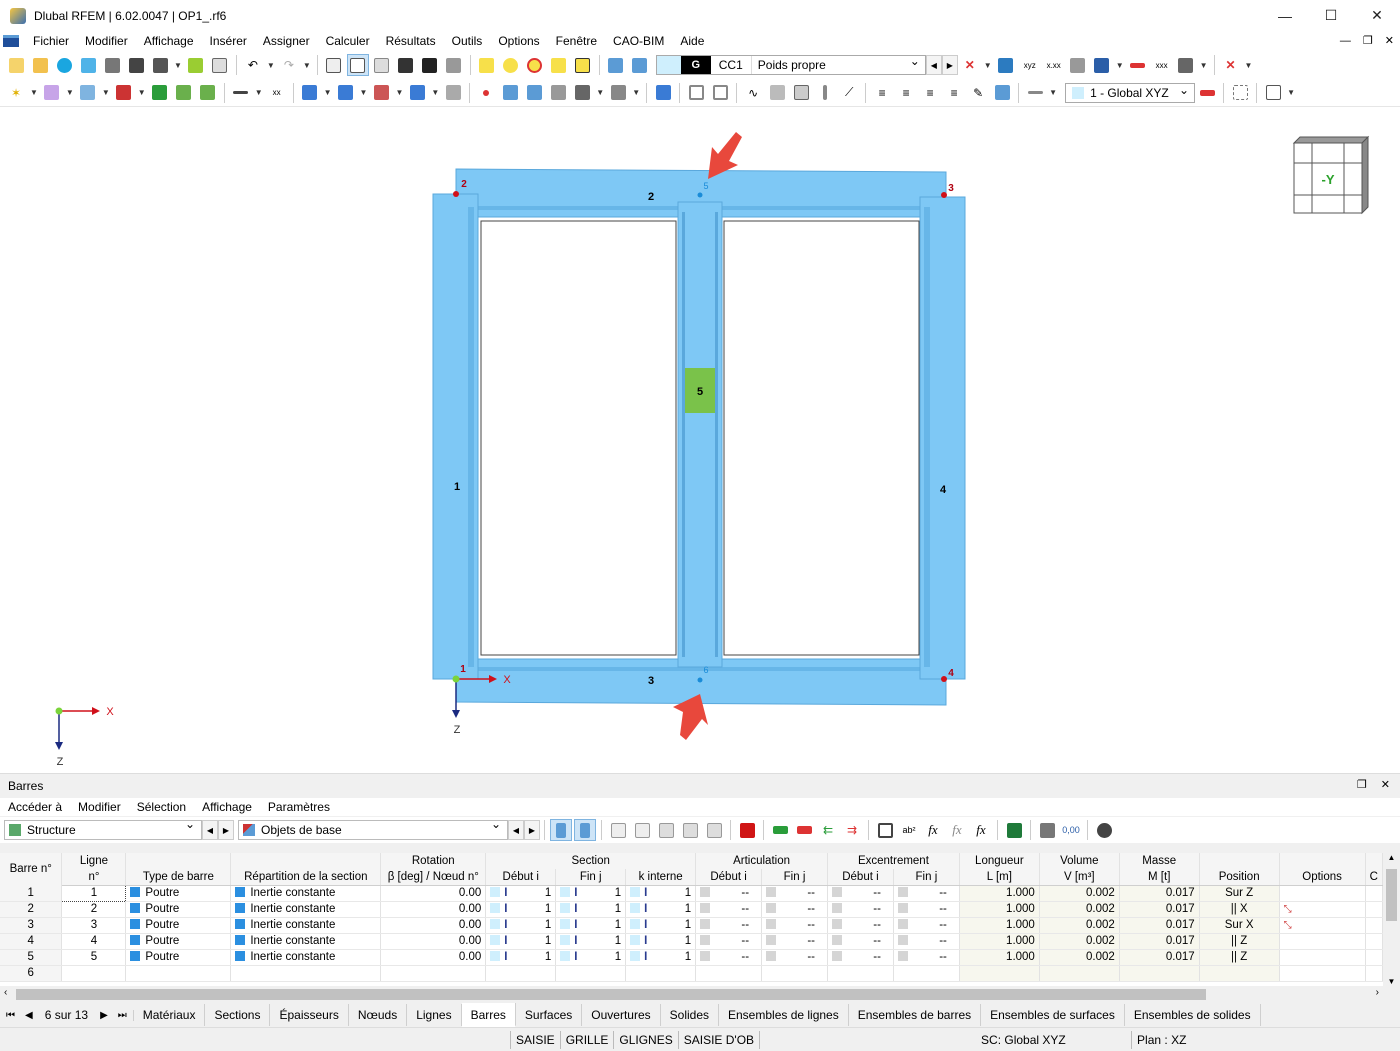 This screenshot has height=1051, width=1400. Describe the element at coordinates (558, 93) in the screenshot. I see `extrude-icon` at that location.